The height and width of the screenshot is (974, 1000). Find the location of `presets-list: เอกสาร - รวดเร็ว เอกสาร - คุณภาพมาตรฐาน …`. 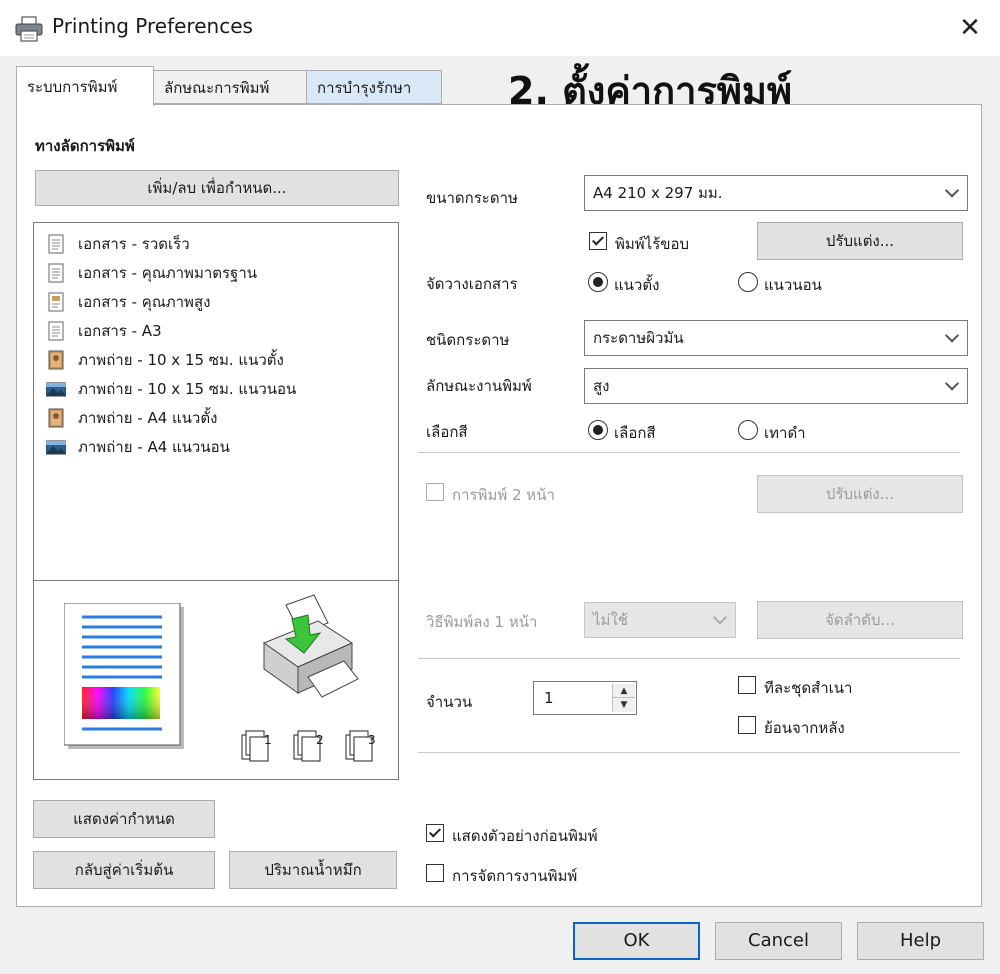

presets-list: เอกสาร - รวดเร็ว เอกสาร - คุณภาพมาตรฐาน … is located at coordinates (216, 402).